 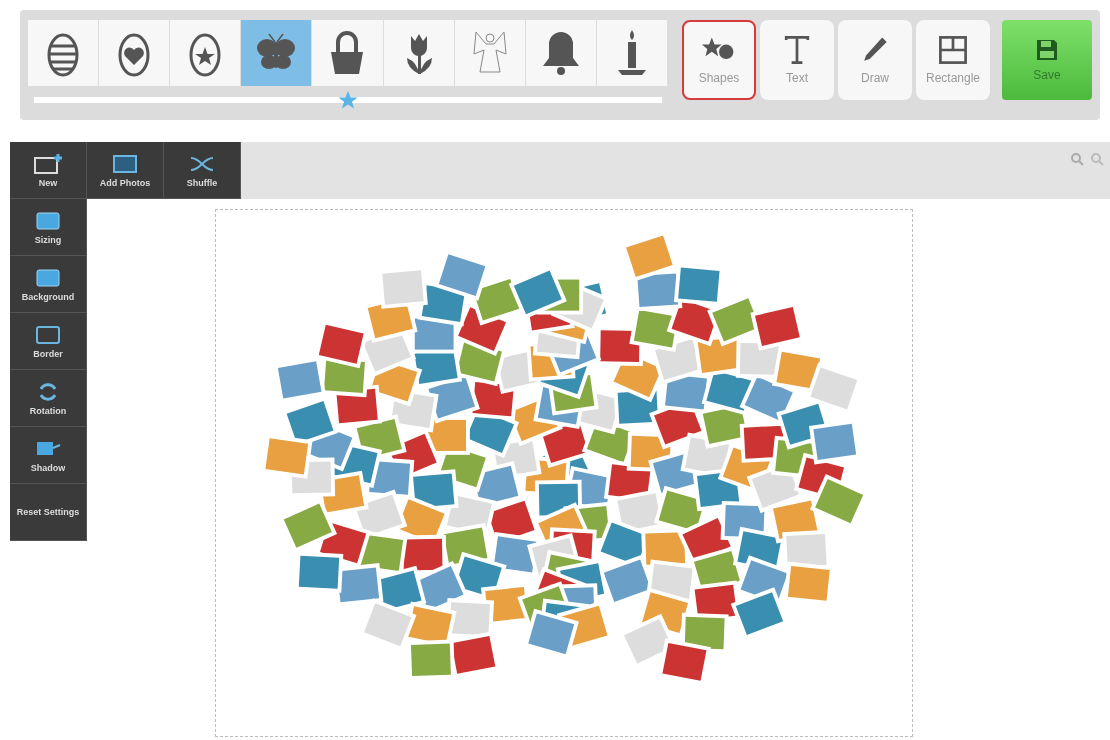 What do you see at coordinates (48, 398) in the screenshot?
I see `rotation-menu-button: Rotation` at bounding box center [48, 398].